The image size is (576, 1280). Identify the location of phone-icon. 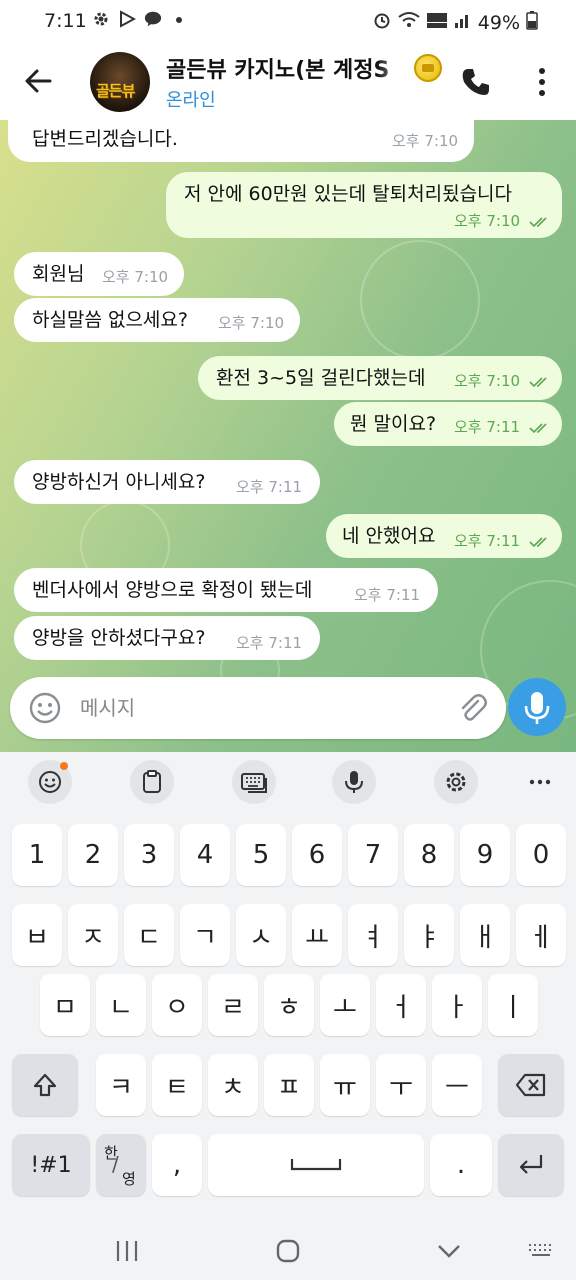
(475, 82).